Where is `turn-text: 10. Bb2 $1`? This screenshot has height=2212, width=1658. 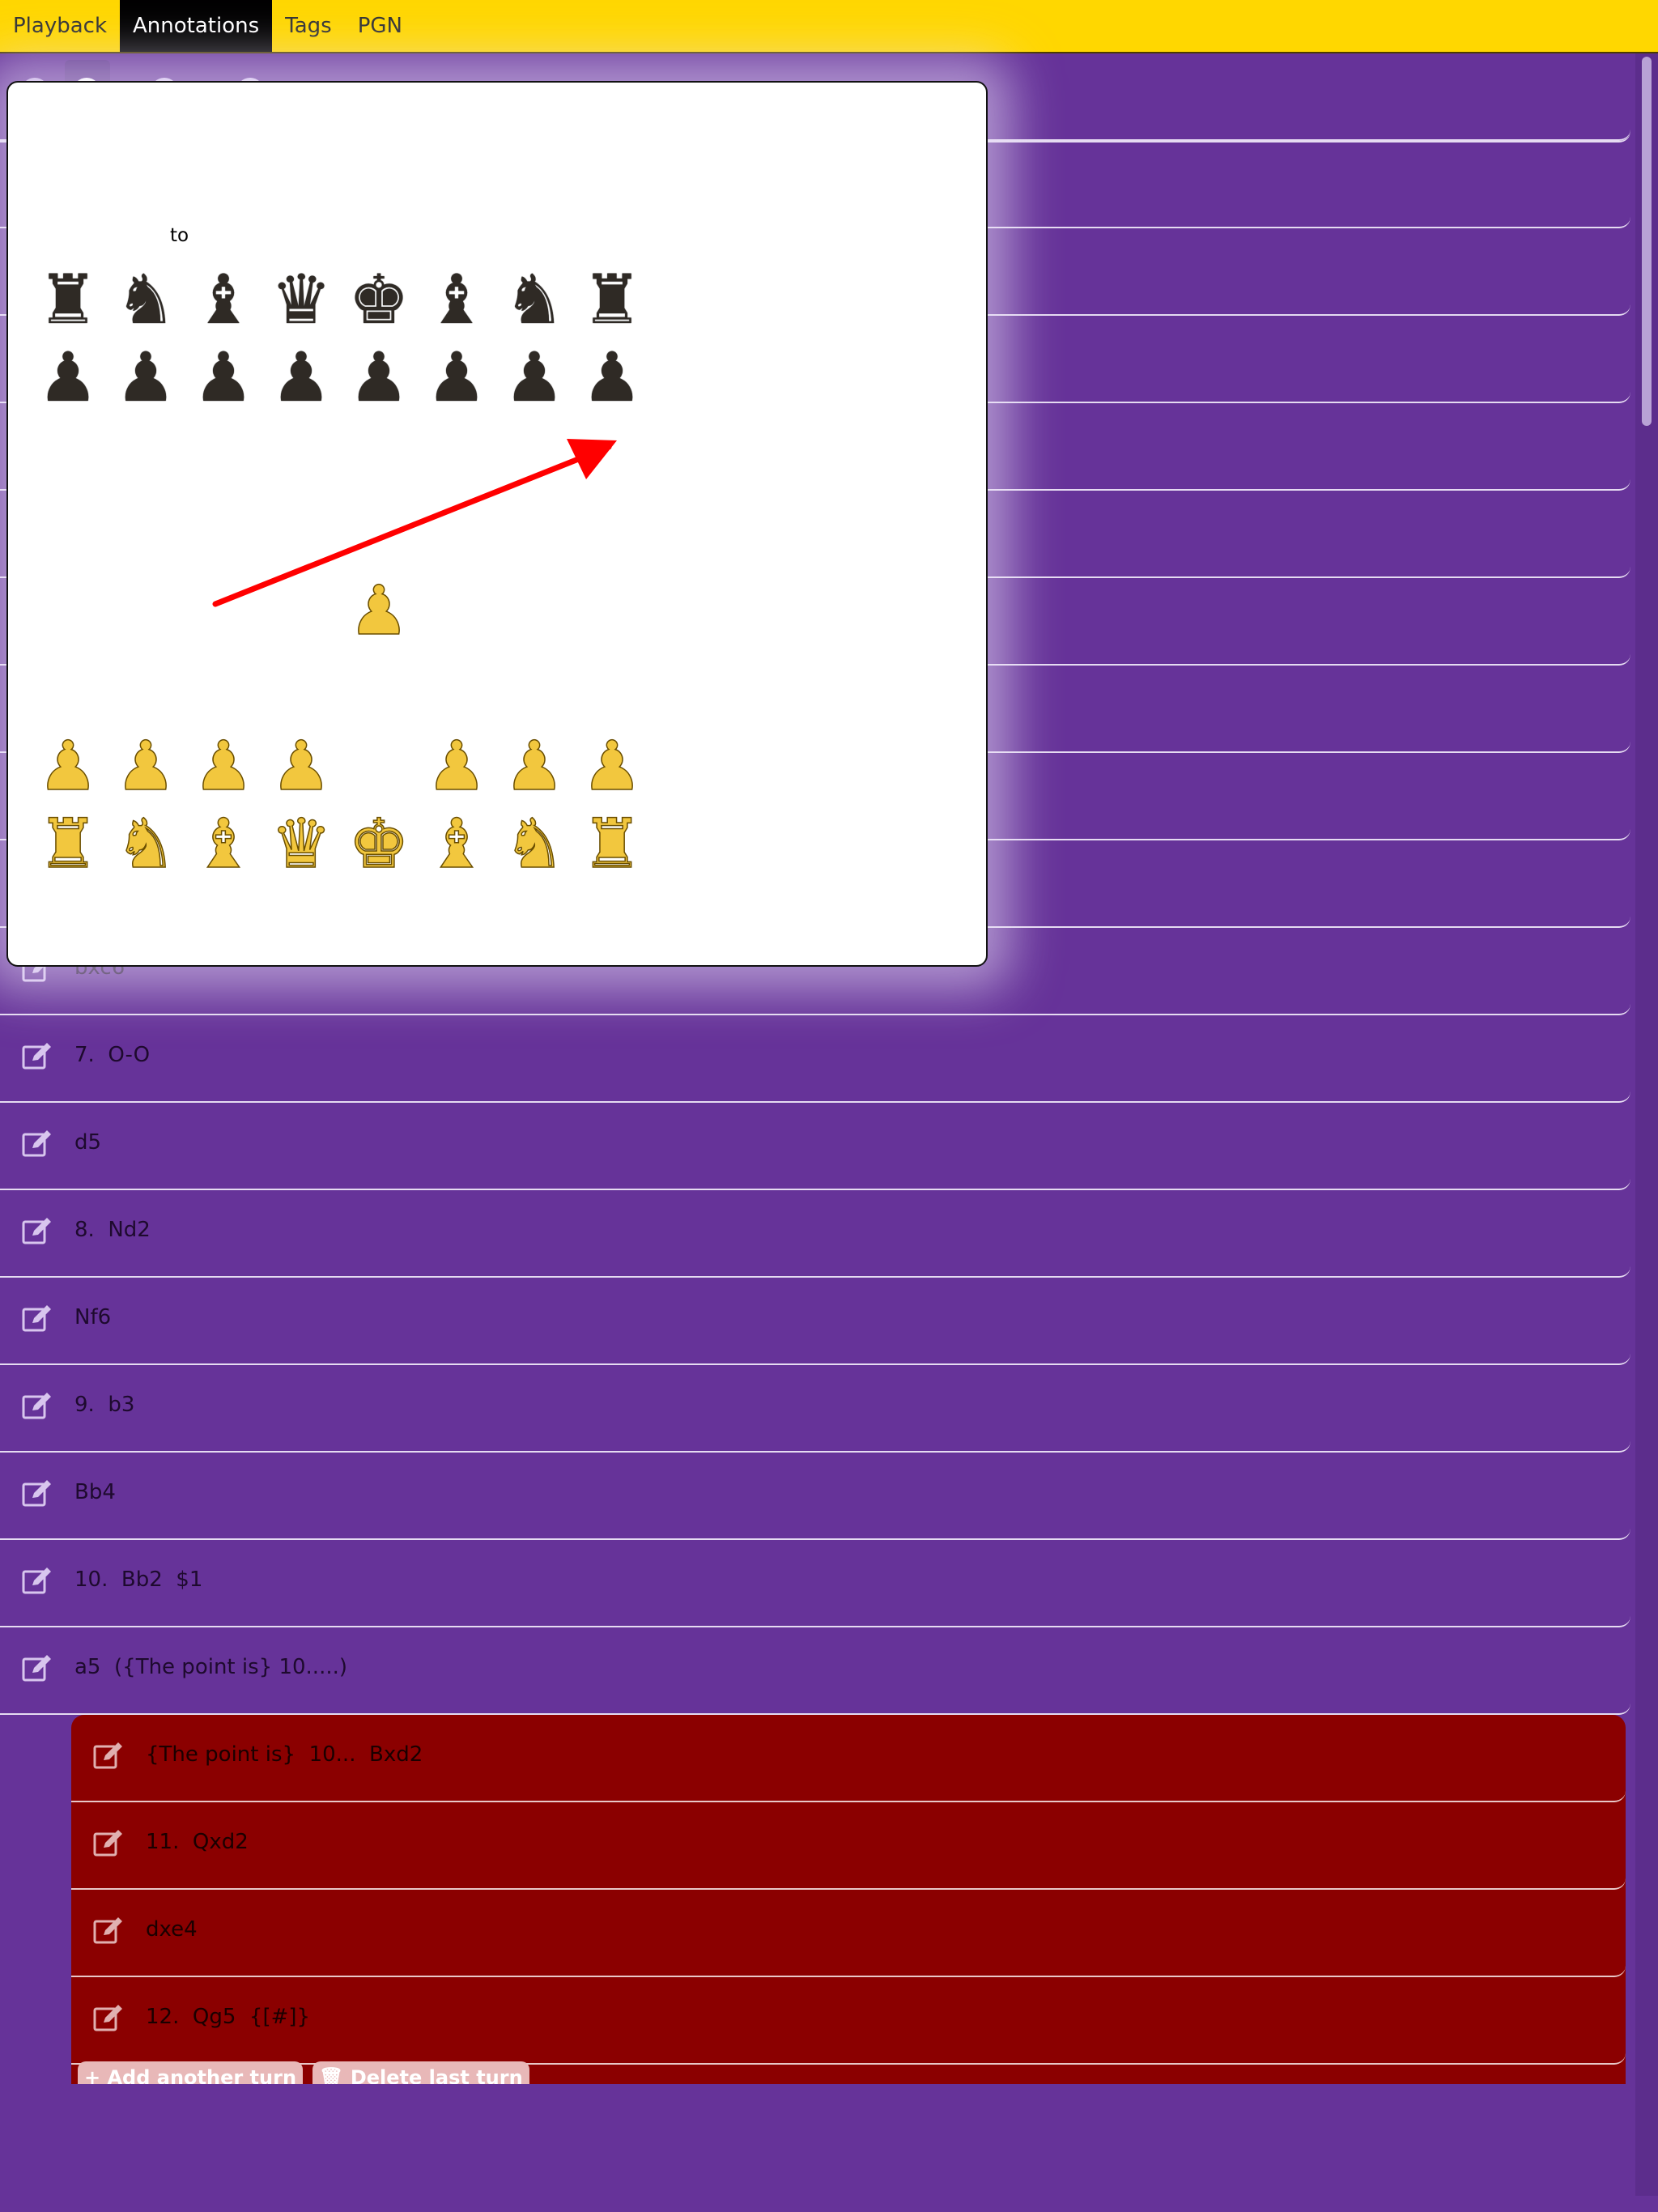
turn-text: 10. Bb2 $1 is located at coordinates (138, 1580).